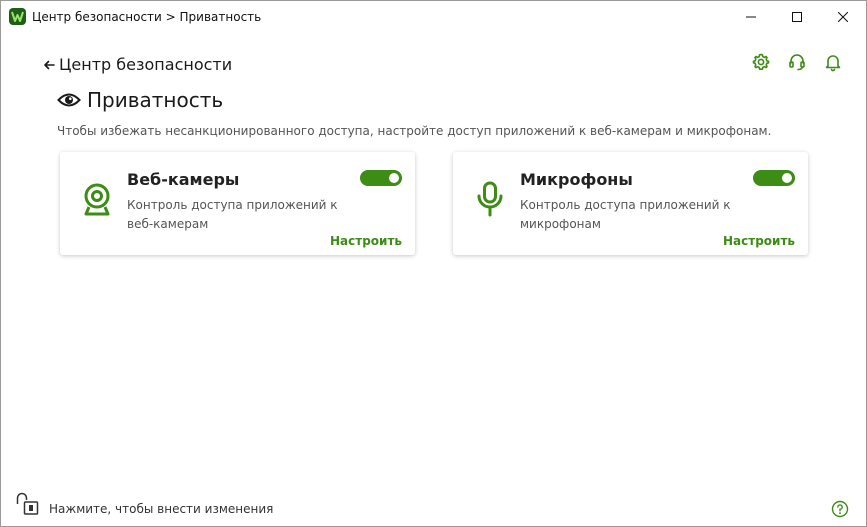 The image size is (867, 527). Describe the element at coordinates (840, 509) in the screenshot. I see `help-icon` at that location.